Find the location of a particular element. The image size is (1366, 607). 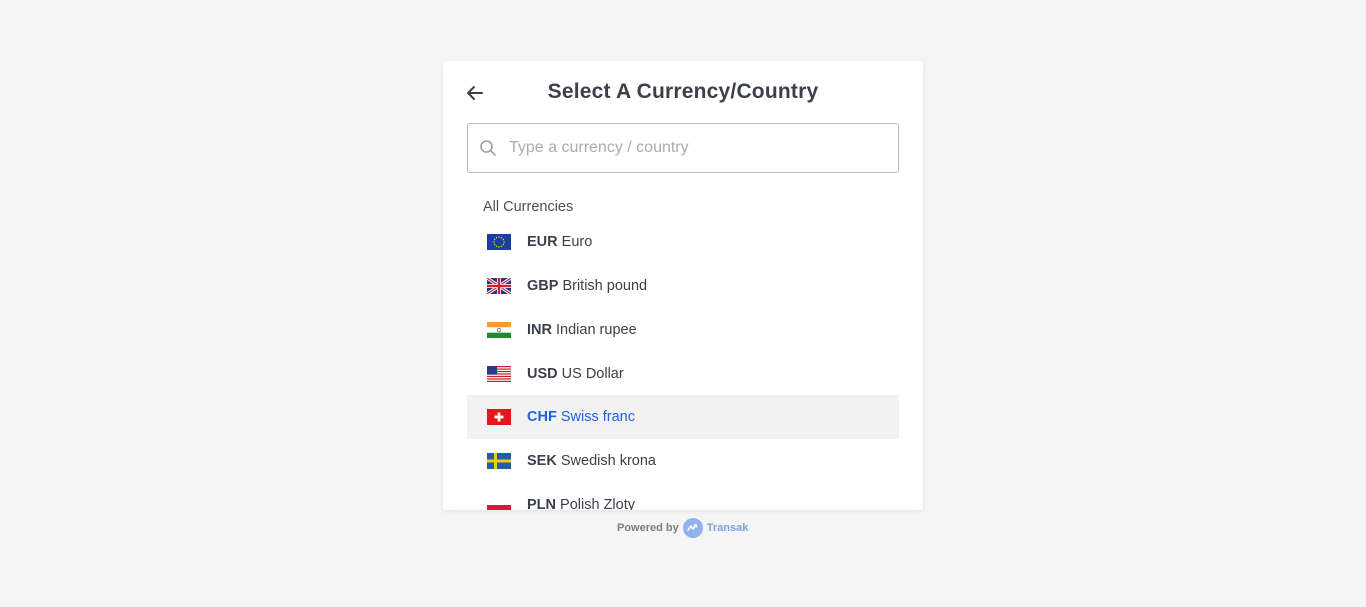

switzerland-flag-icon is located at coordinates (499, 417).